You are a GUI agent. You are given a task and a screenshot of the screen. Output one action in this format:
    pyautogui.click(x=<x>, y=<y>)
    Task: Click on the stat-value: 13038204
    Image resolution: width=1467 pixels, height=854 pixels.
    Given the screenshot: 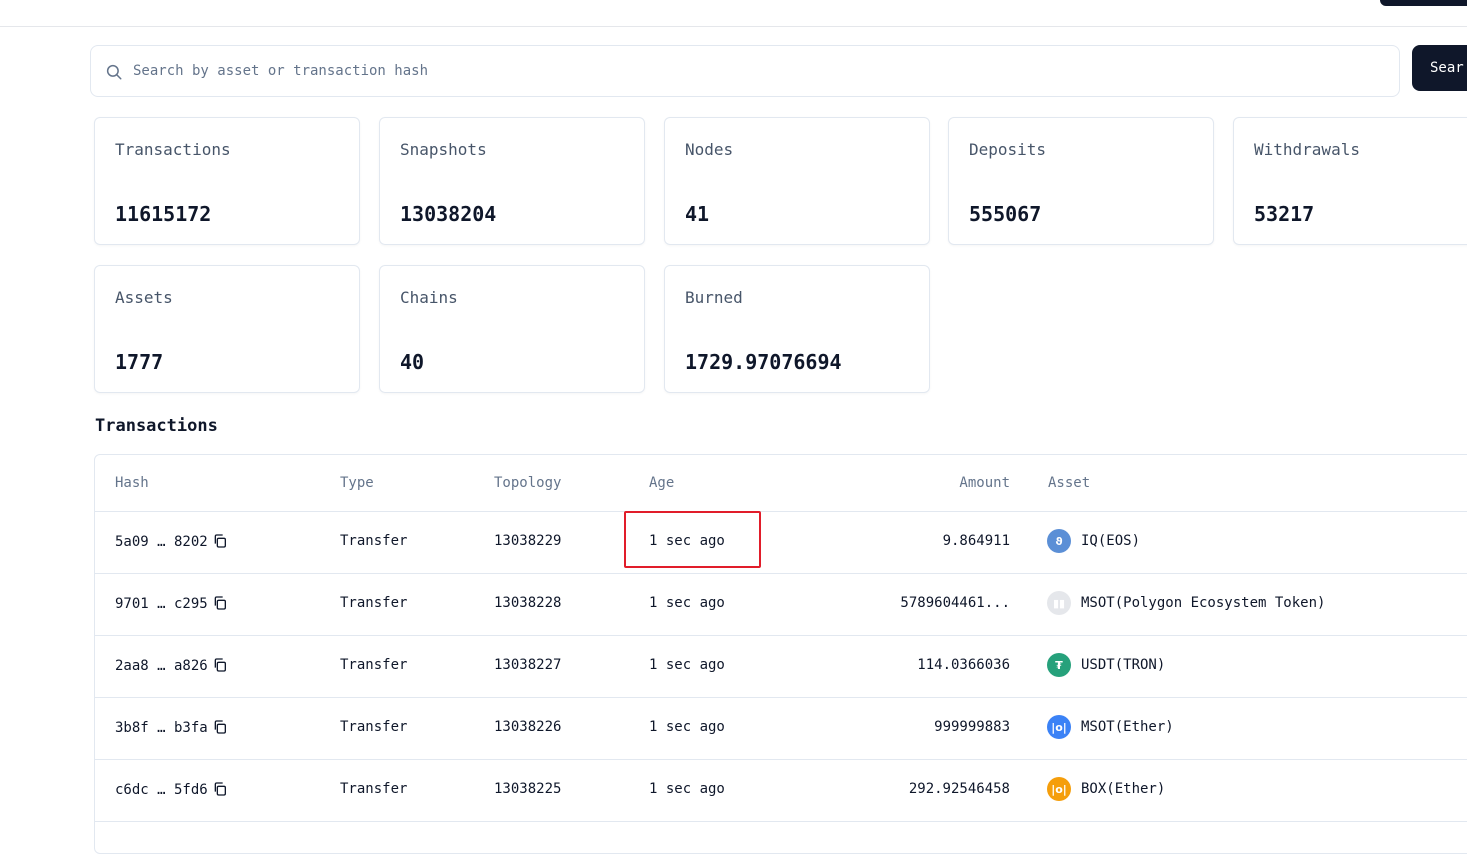 What is the action you would take?
    pyautogui.click(x=448, y=214)
    